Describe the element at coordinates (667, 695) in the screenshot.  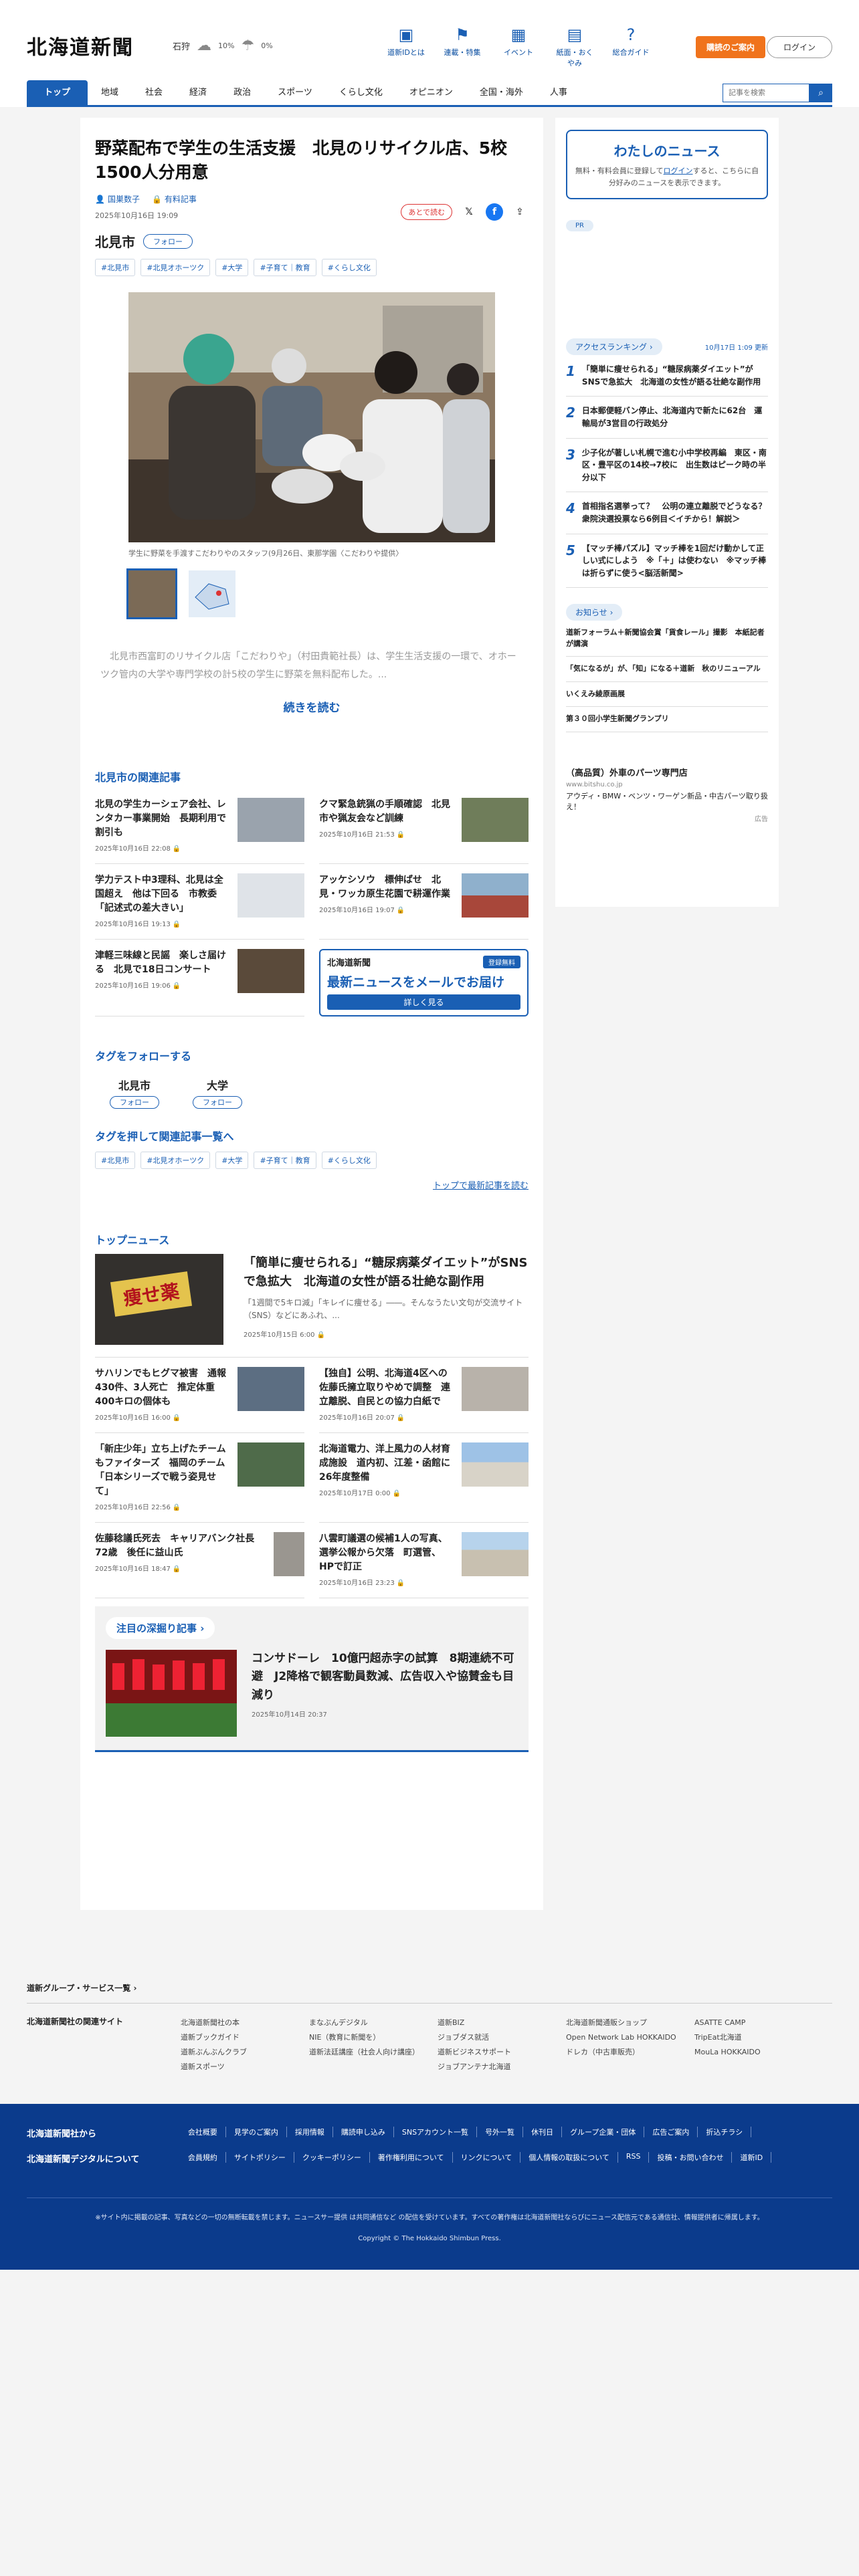
I see `notice-item: いくえみ綾原画展` at that location.